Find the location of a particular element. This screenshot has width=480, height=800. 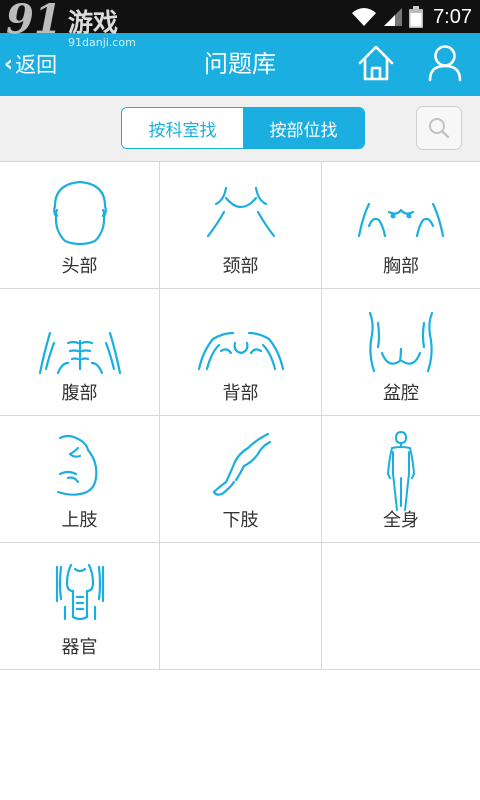

body-part-abdomen: 腹部 is located at coordinates (80, 352).